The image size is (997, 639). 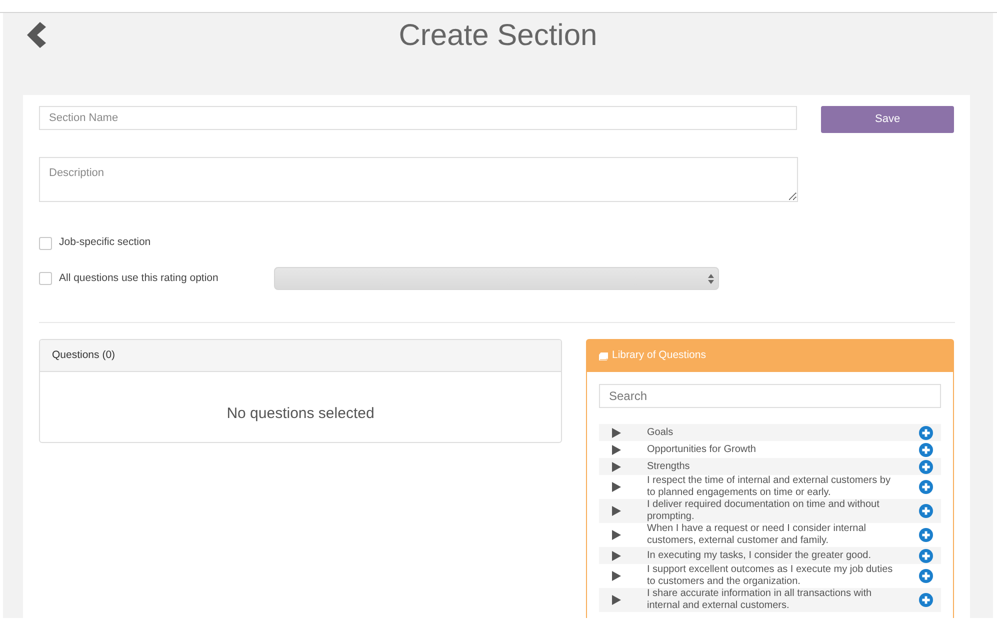 What do you see at coordinates (659, 356) in the screenshot?
I see `panel-title: Library of Questions` at bounding box center [659, 356].